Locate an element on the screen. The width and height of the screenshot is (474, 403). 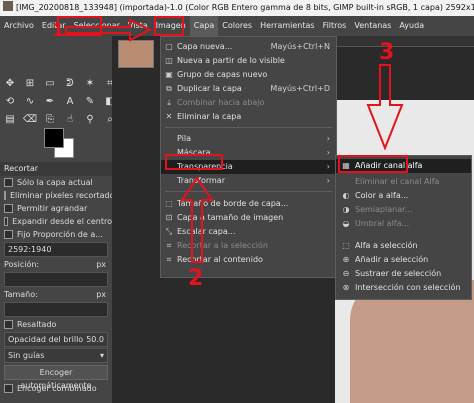
down-arrow-icon is located at coordinates (385, 107).